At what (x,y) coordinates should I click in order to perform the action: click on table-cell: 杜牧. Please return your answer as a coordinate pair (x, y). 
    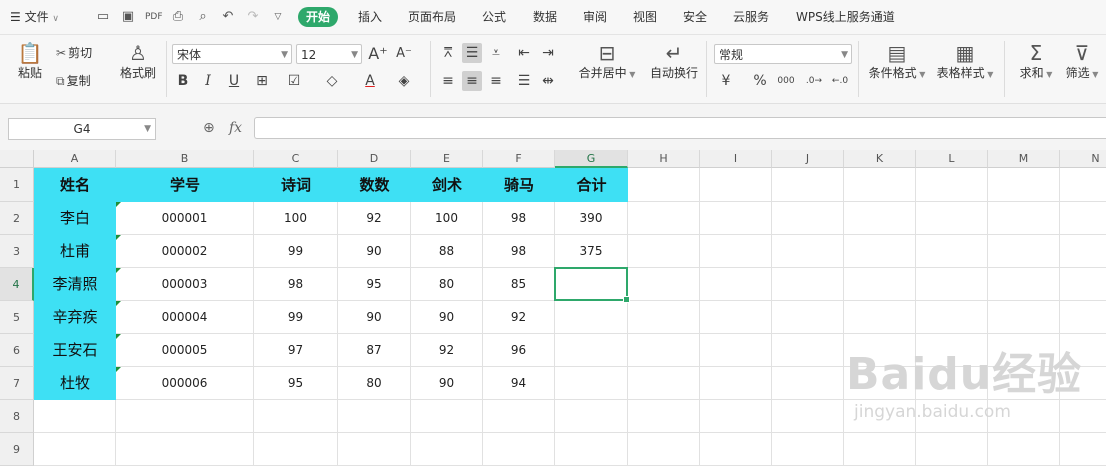
    Looking at the image, I should click on (75, 383).